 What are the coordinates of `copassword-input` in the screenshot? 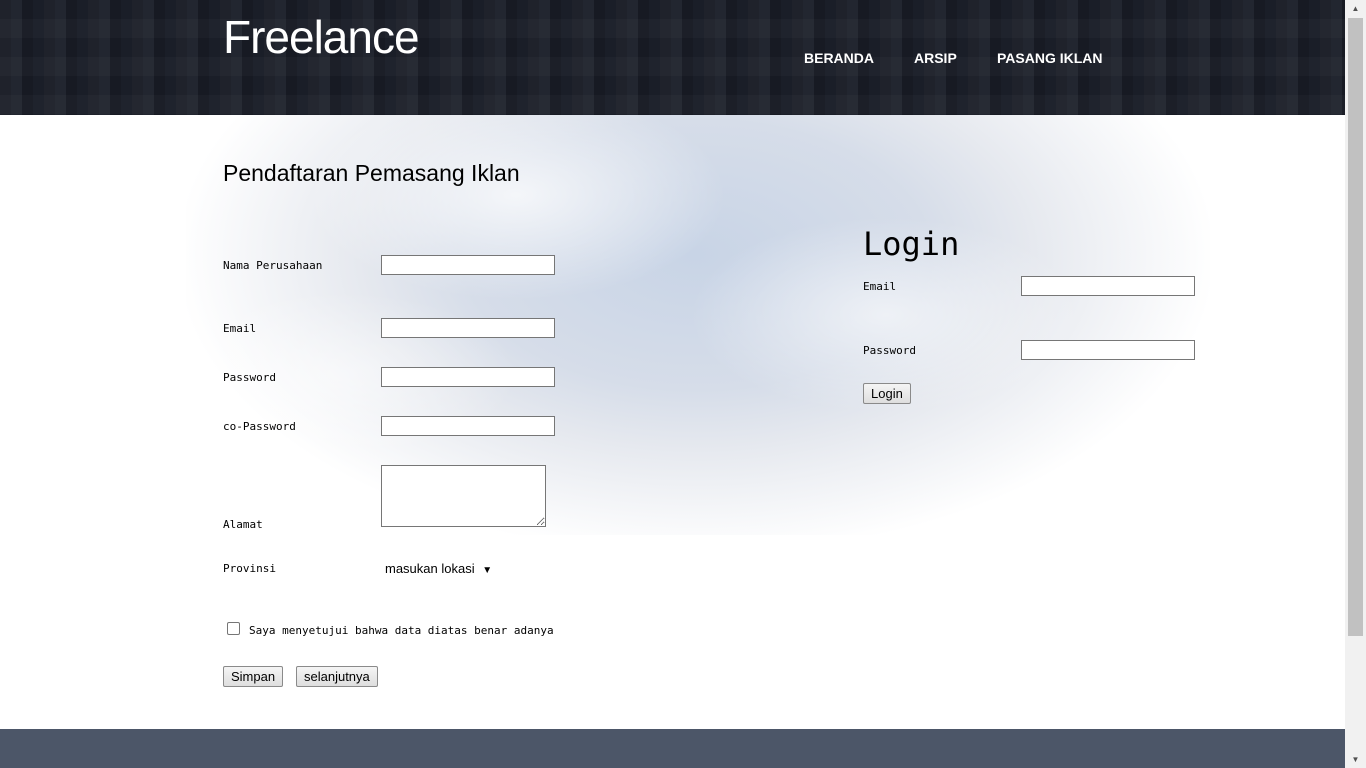 It's located at (468, 426).